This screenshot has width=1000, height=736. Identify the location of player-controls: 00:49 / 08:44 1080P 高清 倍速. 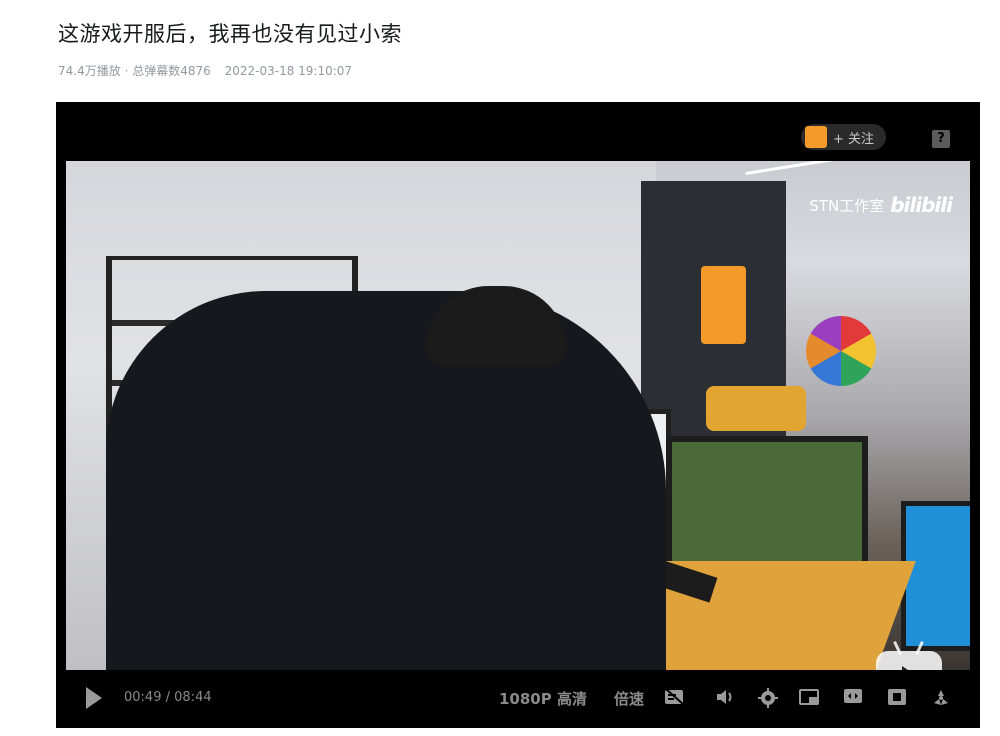
(518, 699).